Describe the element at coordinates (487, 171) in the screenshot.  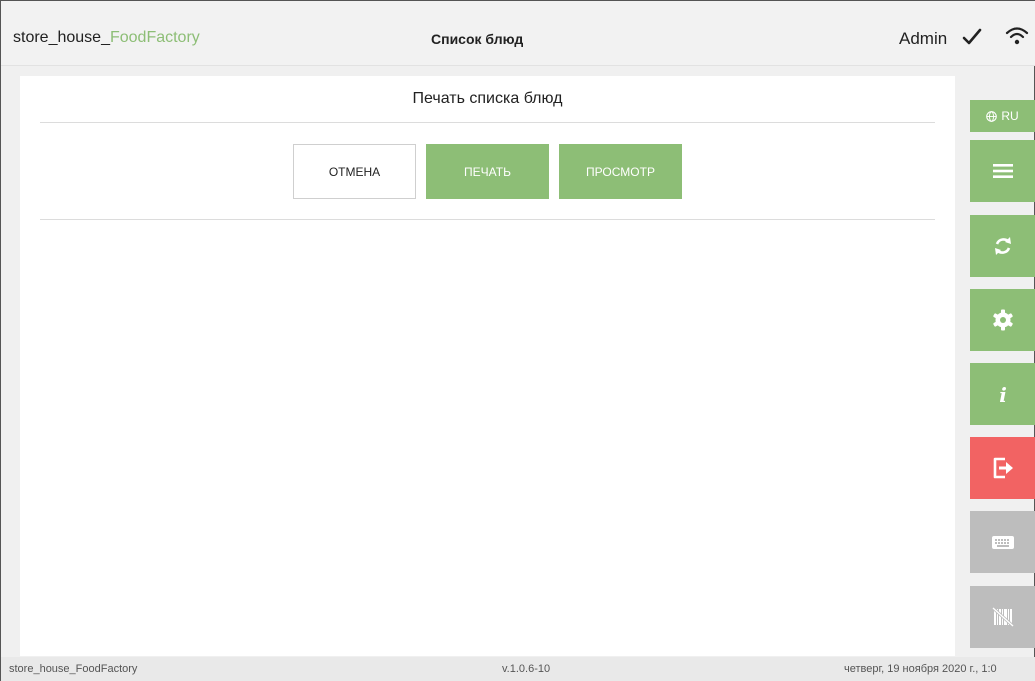
I see `print-button: ПЕЧАТЬ` at that location.